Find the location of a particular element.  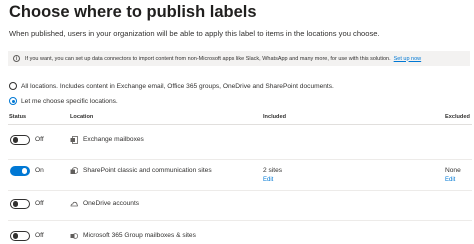

excluded-edit-link: Edit is located at coordinates (450, 180).